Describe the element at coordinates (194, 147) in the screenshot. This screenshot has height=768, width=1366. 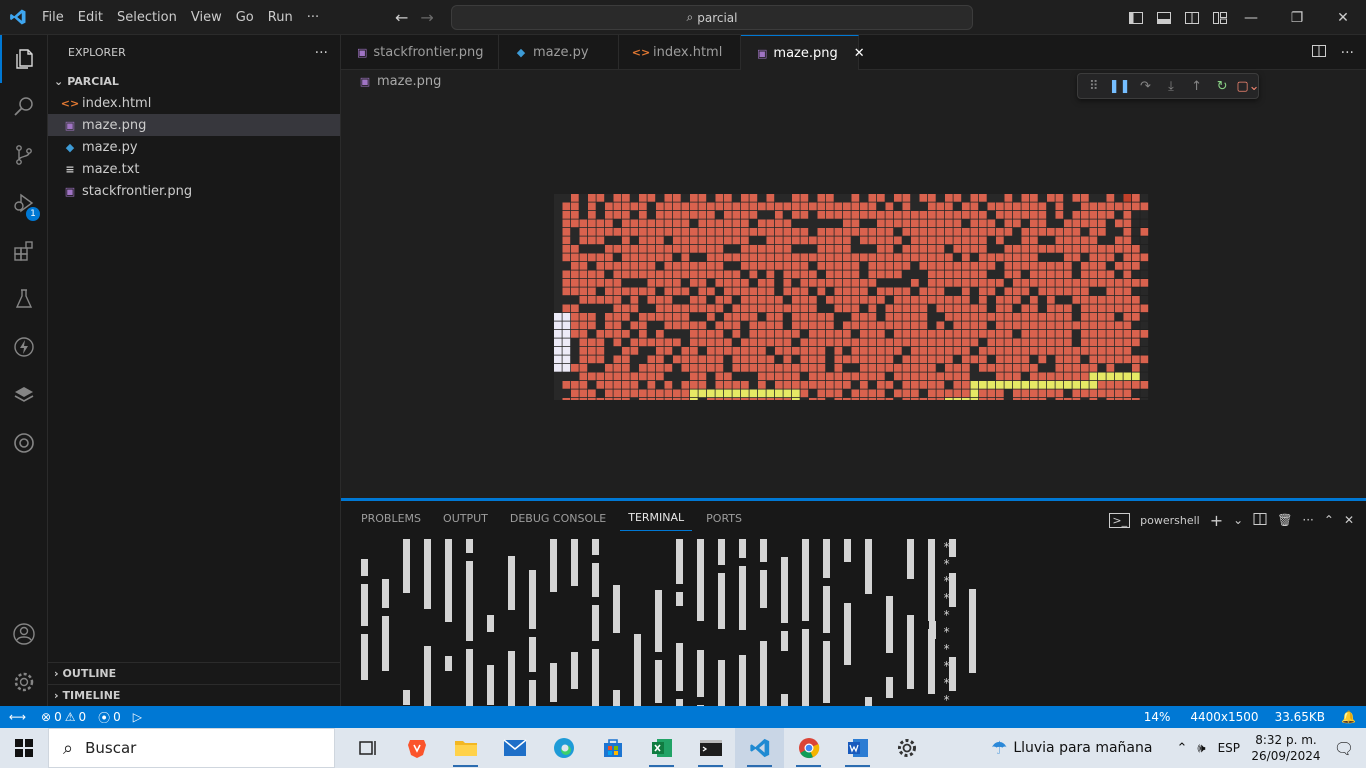
I see `file-item: ◆ maze.py` at that location.